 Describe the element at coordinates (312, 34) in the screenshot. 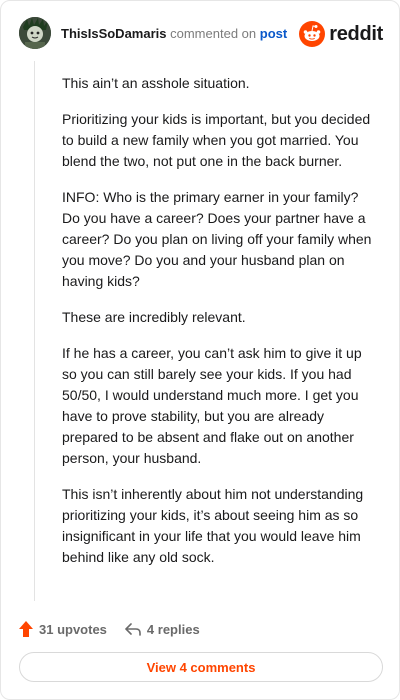

I see `reddit-snoo-icon` at that location.